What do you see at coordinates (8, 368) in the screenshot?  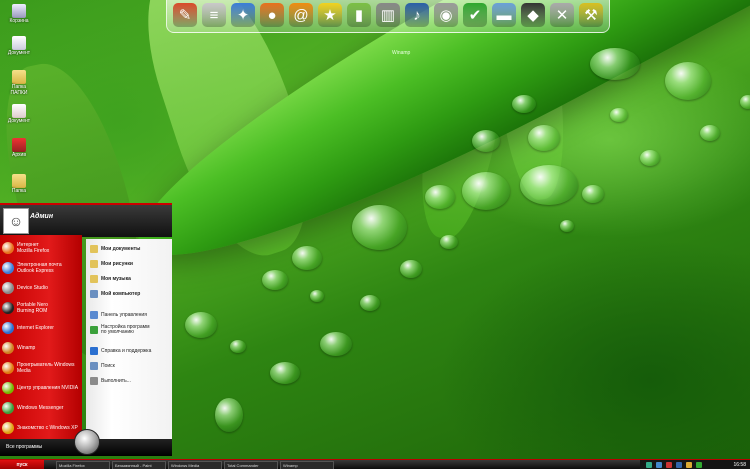 I see `media-player-icon` at bounding box center [8, 368].